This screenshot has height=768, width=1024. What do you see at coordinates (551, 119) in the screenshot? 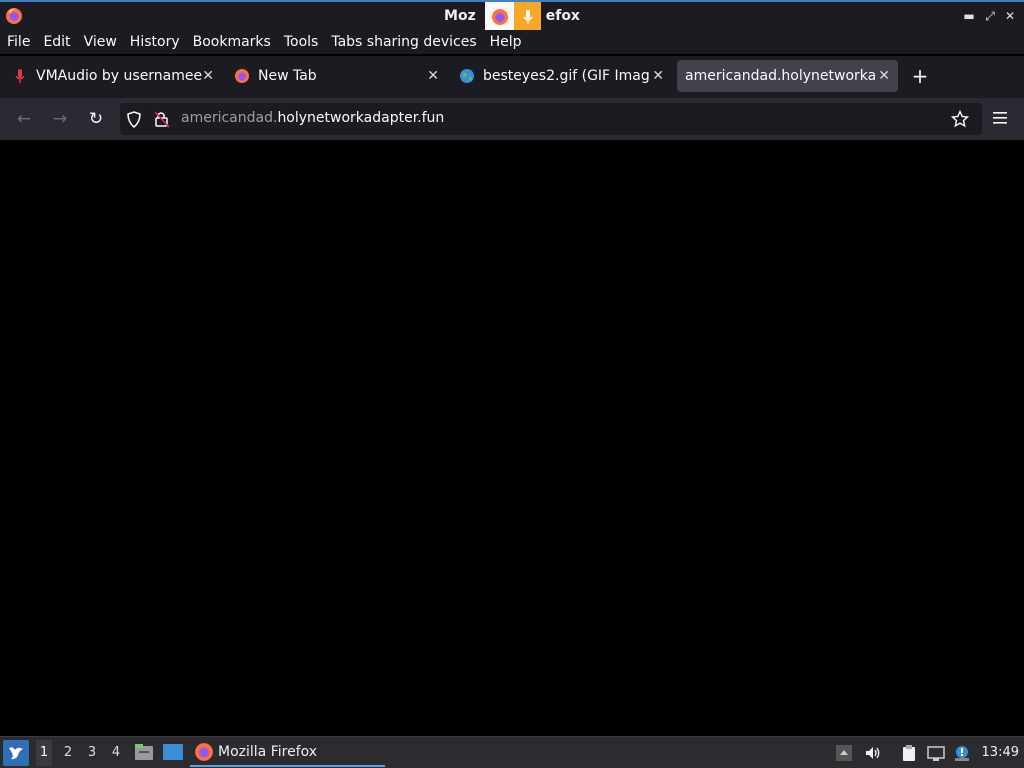
I see `url-bar: americandad.holynetworkadapter.fun` at bounding box center [551, 119].